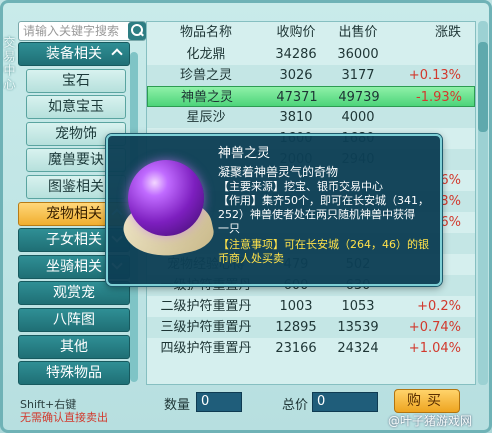 The height and width of the screenshot is (433, 492). What do you see at coordinates (430, 421) in the screenshot?
I see `watermark: @叶子猪游戏网` at bounding box center [430, 421].